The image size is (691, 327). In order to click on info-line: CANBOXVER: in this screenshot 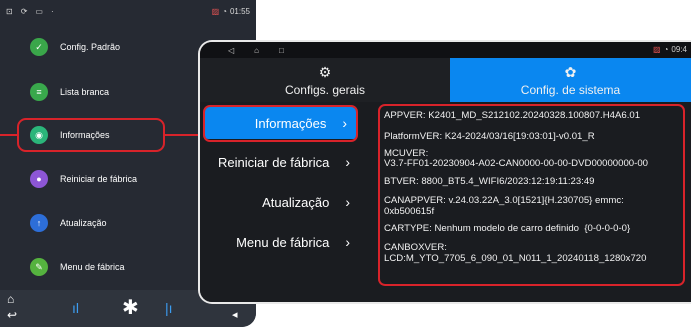, I will do `click(415, 247)`.